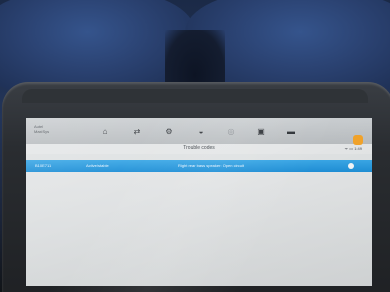  I want to click on dtc-description: Right rear bass speaker: Open circuit, so click(211, 165).